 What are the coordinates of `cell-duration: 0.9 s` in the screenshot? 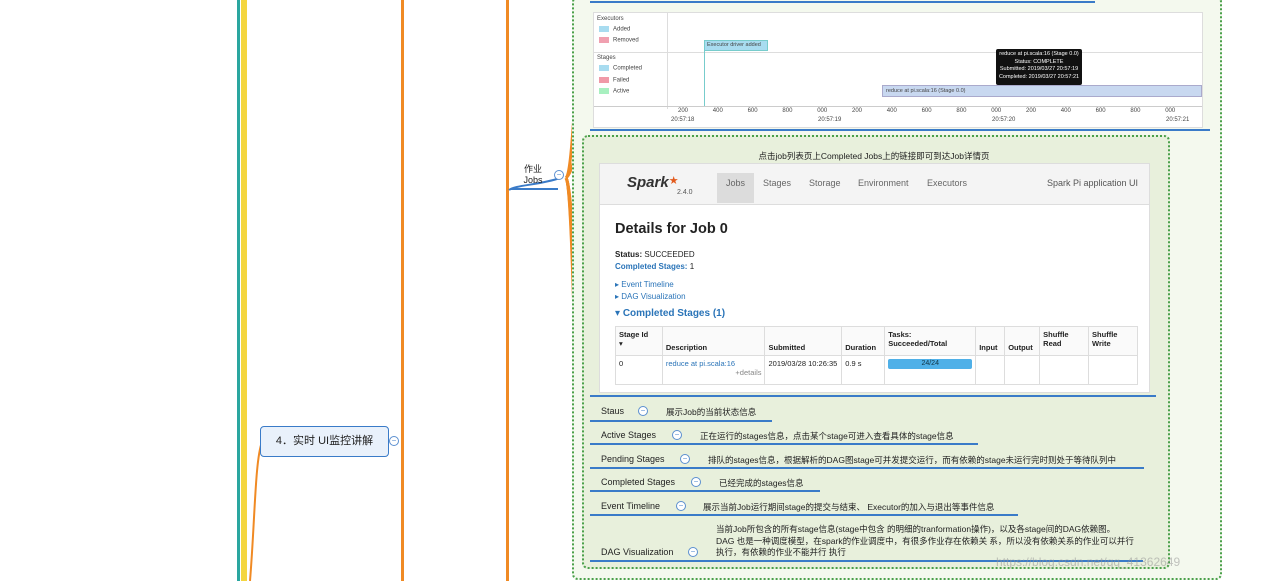 It's located at (863, 370).